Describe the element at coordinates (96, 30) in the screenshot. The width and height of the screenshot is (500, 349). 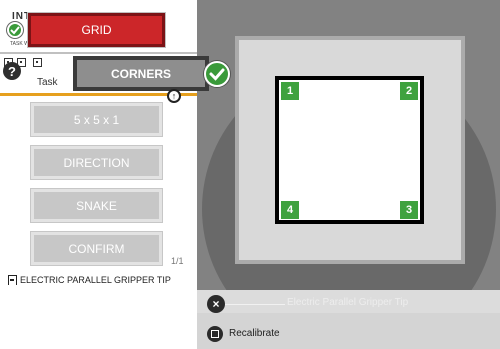
I see `grid-button: GRID` at that location.